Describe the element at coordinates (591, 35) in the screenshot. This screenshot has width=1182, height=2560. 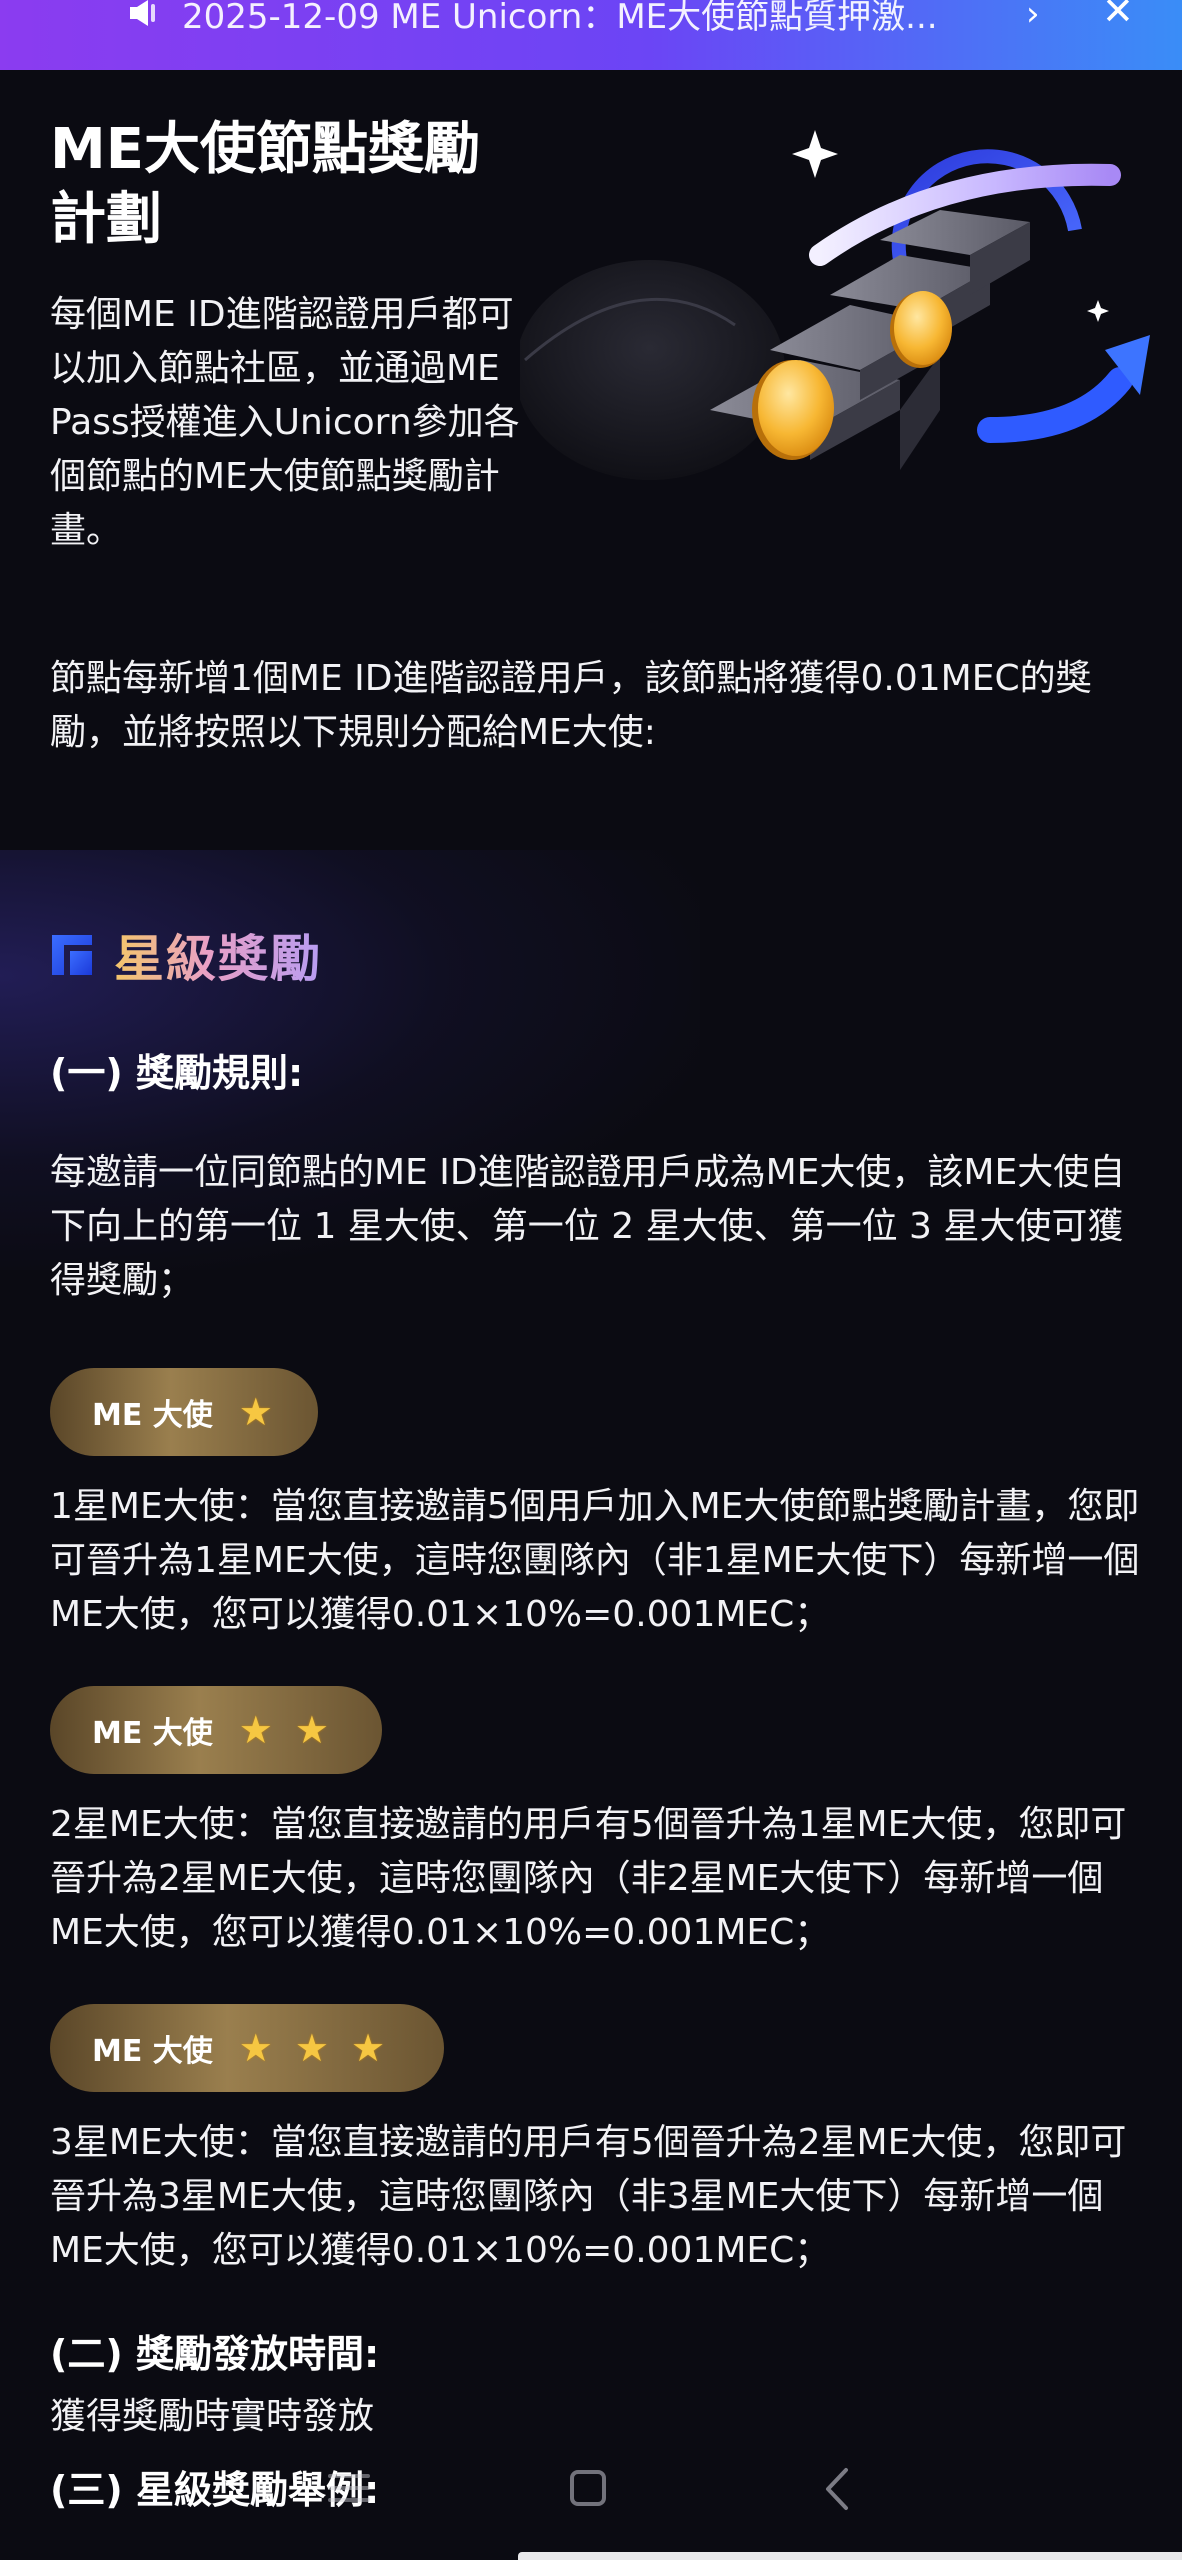
I see `announcement-banner: 2025-12-09 ME Unicorn：ME大使節點質押激... › ✕` at that location.